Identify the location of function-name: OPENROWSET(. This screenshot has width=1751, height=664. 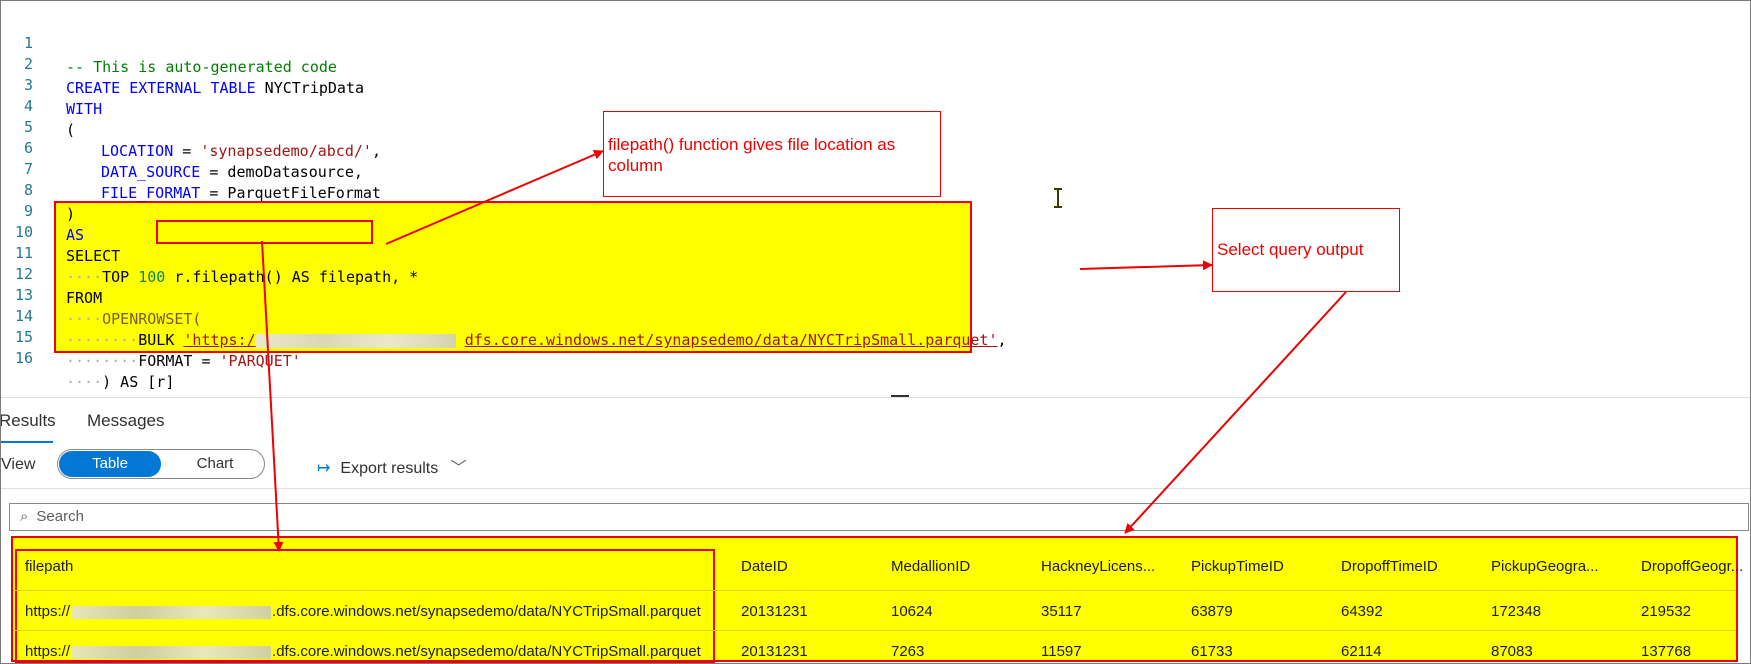
(152, 319).